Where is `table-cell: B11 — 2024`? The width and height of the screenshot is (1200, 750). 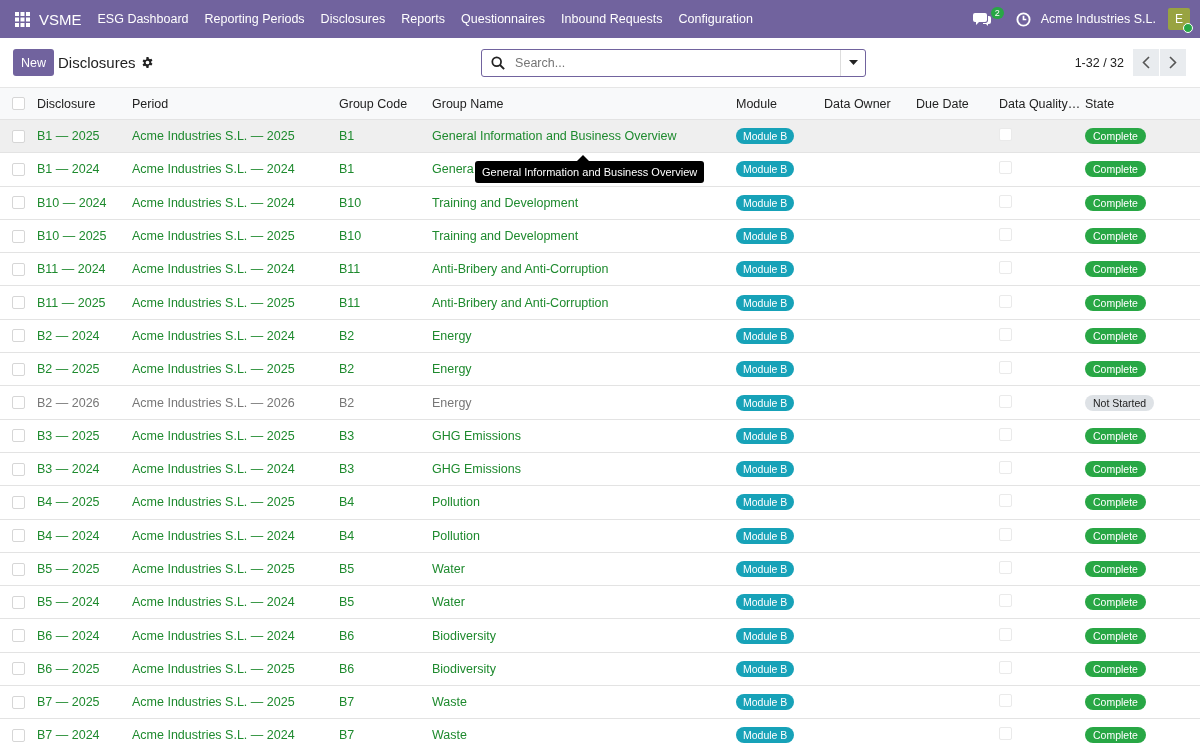
table-cell: B11 — 2024 is located at coordinates (71, 269).